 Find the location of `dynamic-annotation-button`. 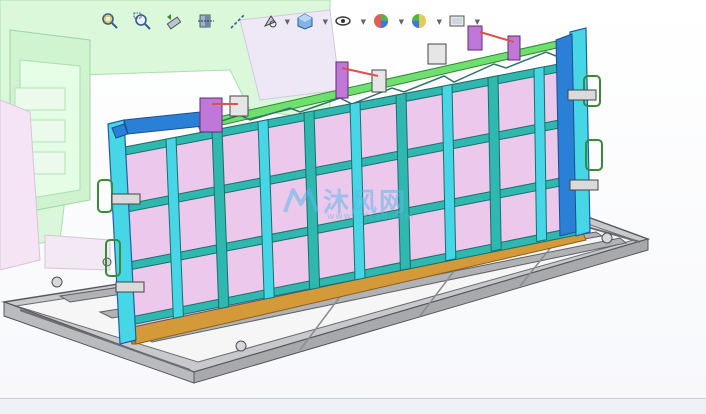

dynamic-annotation-button is located at coordinates (238, 21).